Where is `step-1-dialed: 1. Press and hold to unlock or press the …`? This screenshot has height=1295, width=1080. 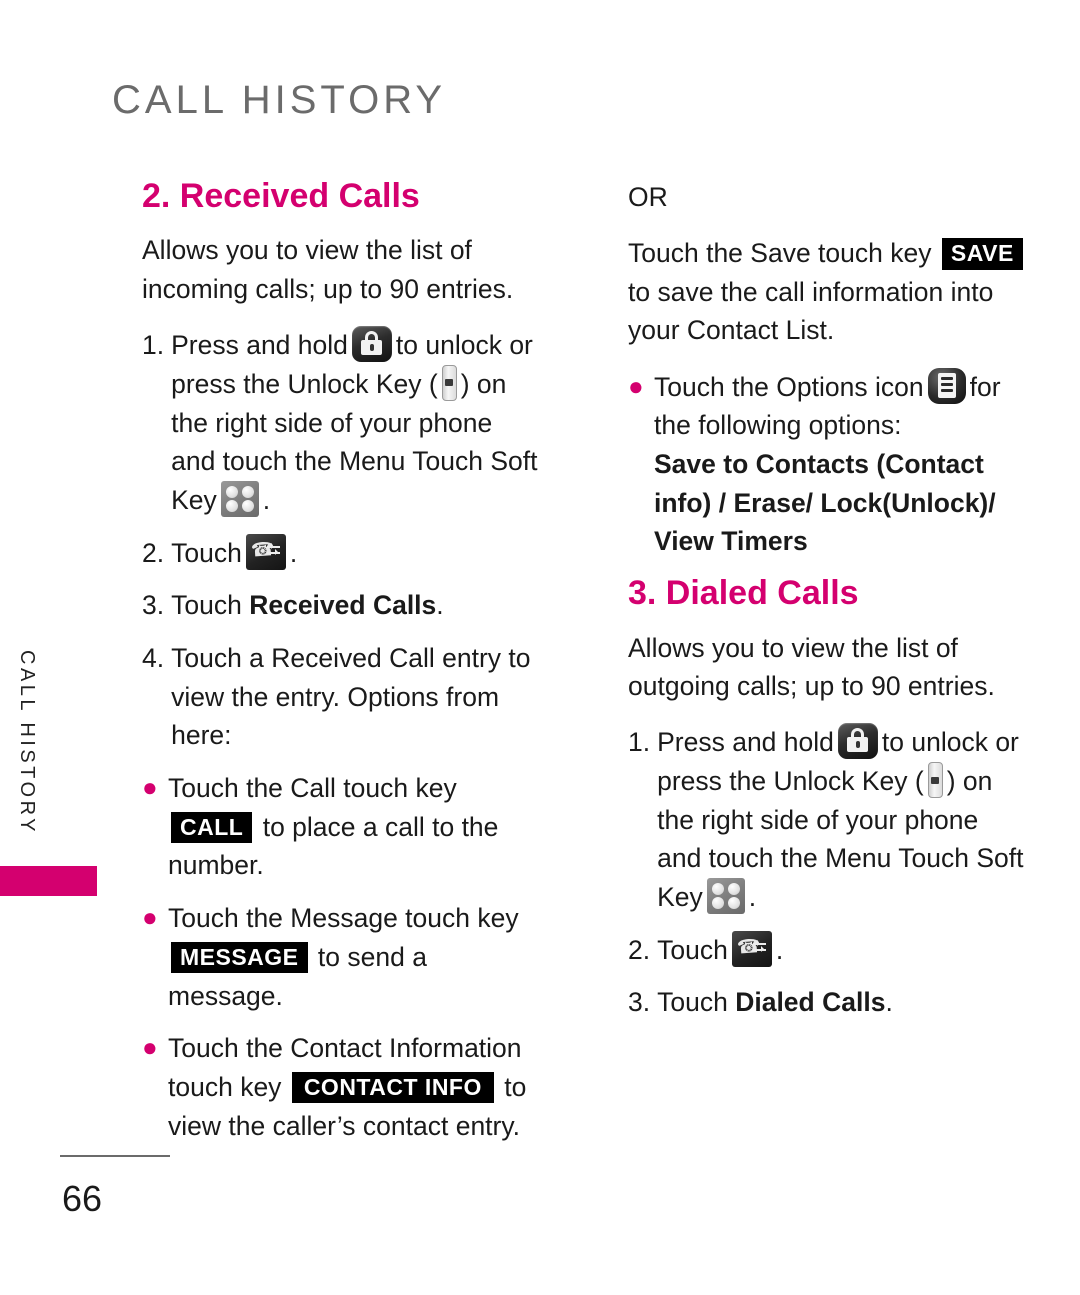
step-1-dialed: 1. Press and hold to unlock or press the … is located at coordinates (828, 819).